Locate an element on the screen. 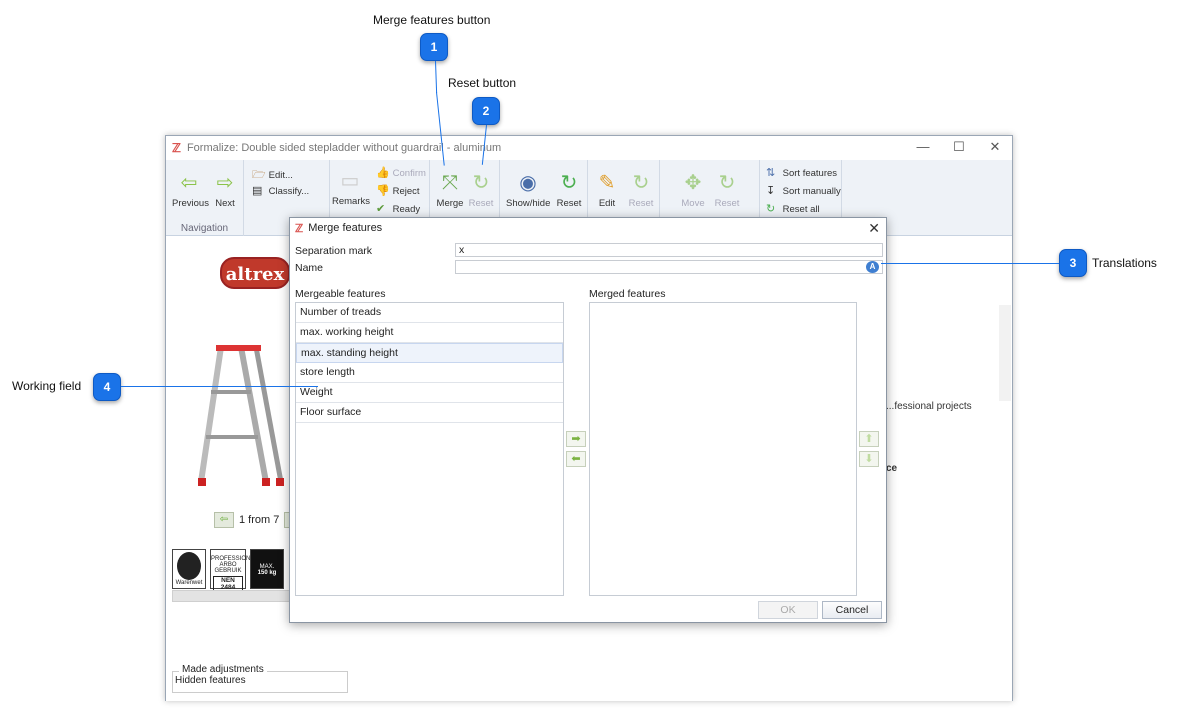  merged-features-list is located at coordinates (723, 449).